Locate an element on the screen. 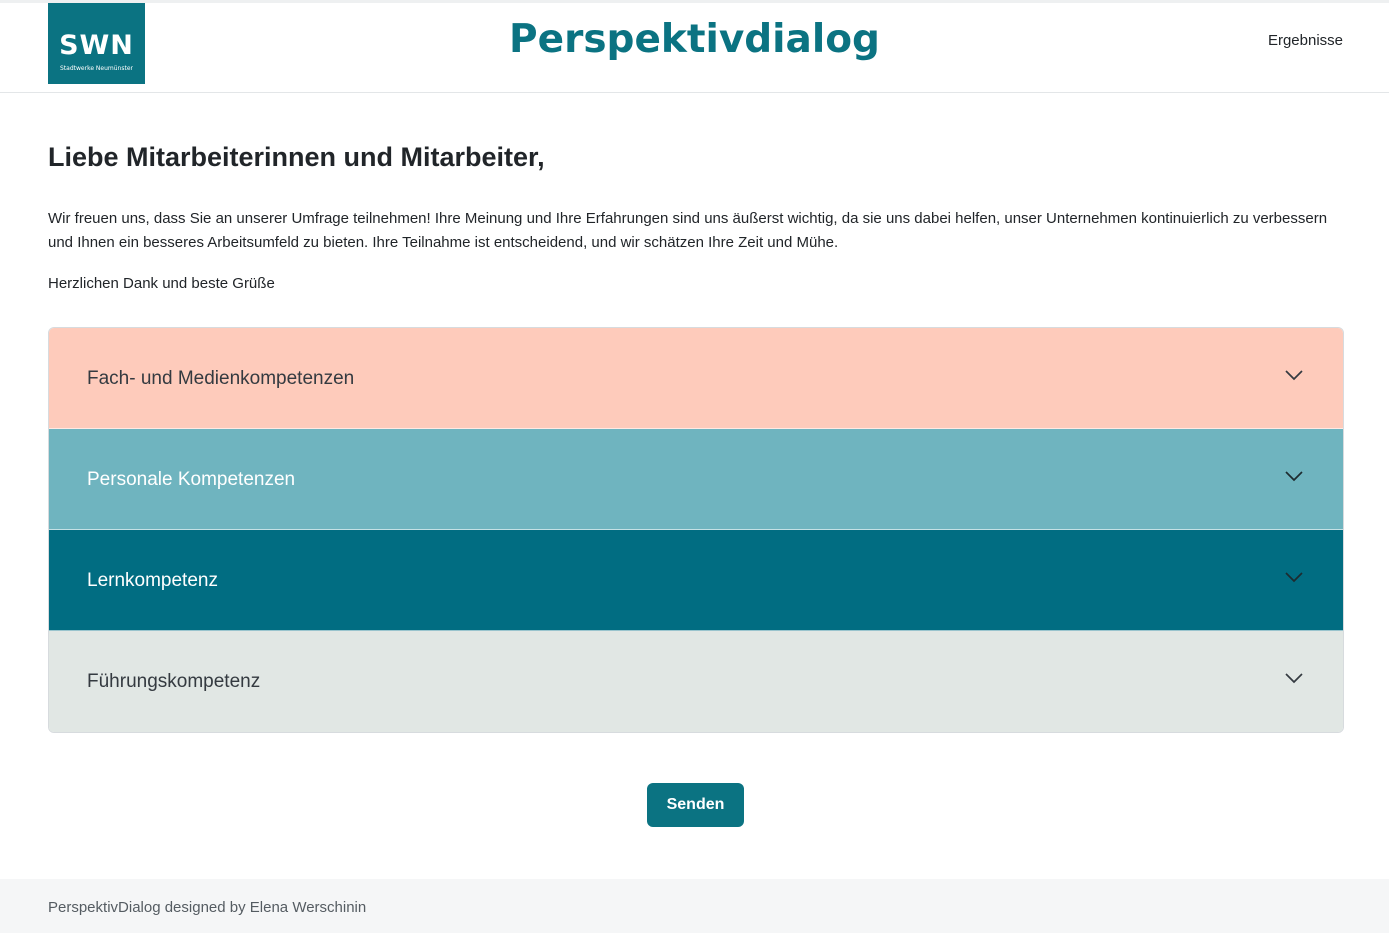 This screenshot has width=1389, height=933. accordion-item-label: Fach- und Medienkompetenzen is located at coordinates (221, 378).